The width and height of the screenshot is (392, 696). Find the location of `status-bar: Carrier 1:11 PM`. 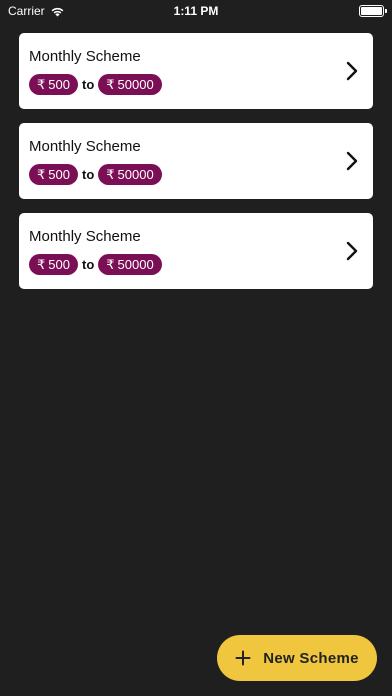

status-bar: Carrier 1:11 PM is located at coordinates (196, 11).